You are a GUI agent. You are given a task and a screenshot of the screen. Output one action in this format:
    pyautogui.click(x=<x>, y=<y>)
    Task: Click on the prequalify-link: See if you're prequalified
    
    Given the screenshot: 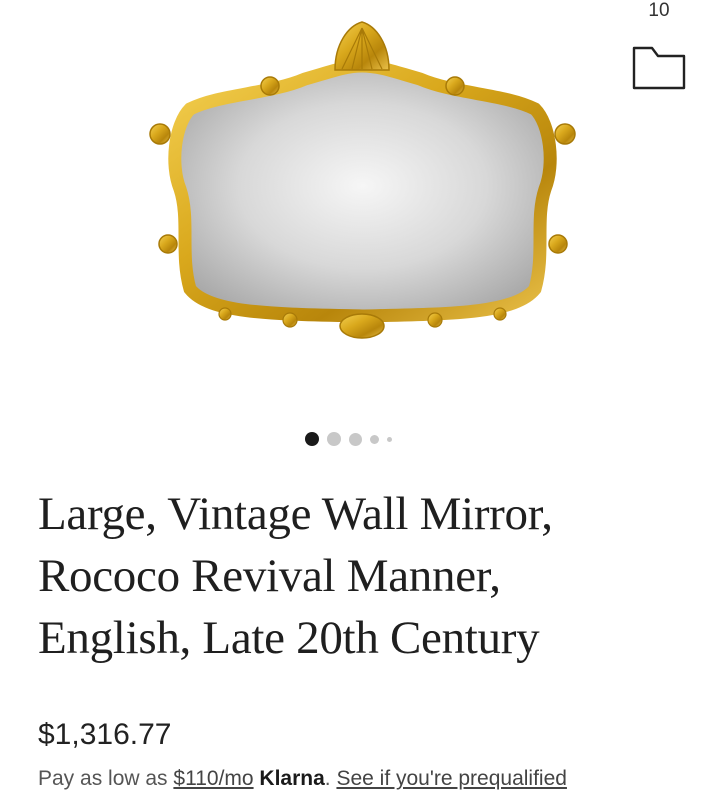 What is the action you would take?
    pyautogui.click(x=451, y=778)
    